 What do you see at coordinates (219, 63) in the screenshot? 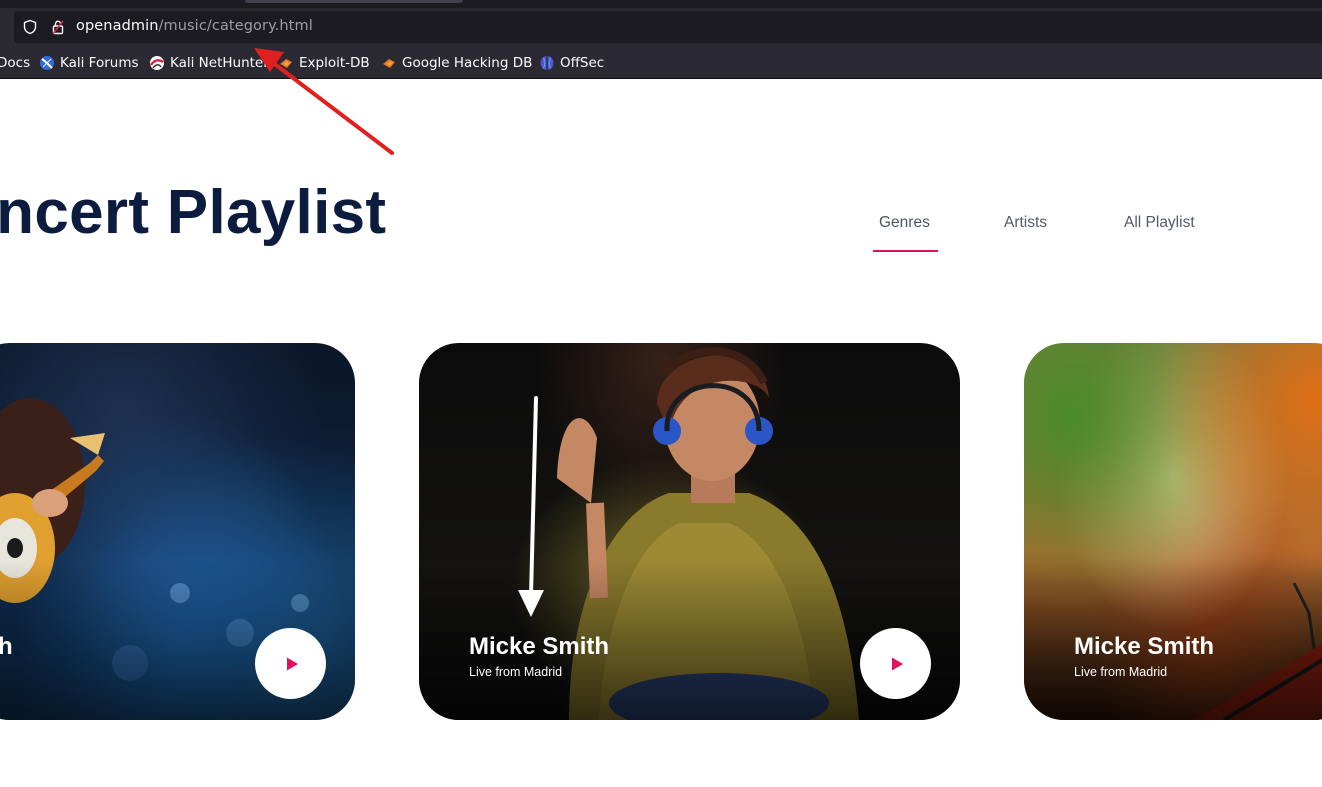
I see `bookmark-label: Kali NetHunter` at bounding box center [219, 63].